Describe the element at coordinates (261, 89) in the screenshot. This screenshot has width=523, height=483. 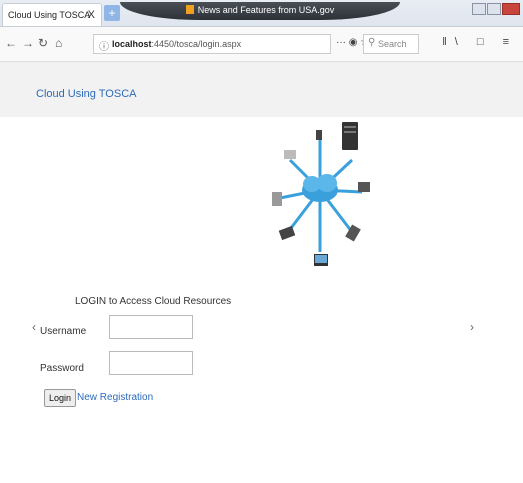
I see `site-header: Cloud Using TOSCA` at that location.